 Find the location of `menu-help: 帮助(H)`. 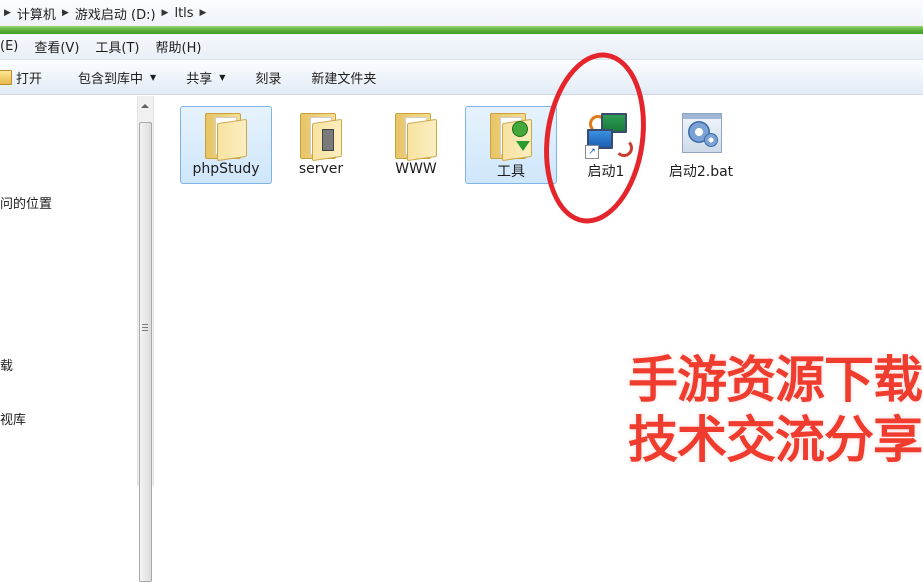

menu-help: 帮助(H) is located at coordinates (179, 46).